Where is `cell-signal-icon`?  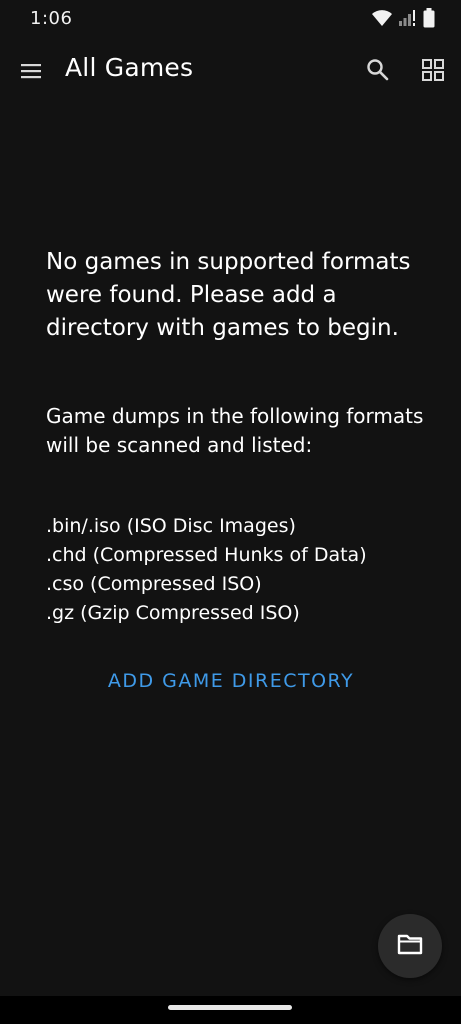 cell-signal-icon is located at coordinates (408, 20).